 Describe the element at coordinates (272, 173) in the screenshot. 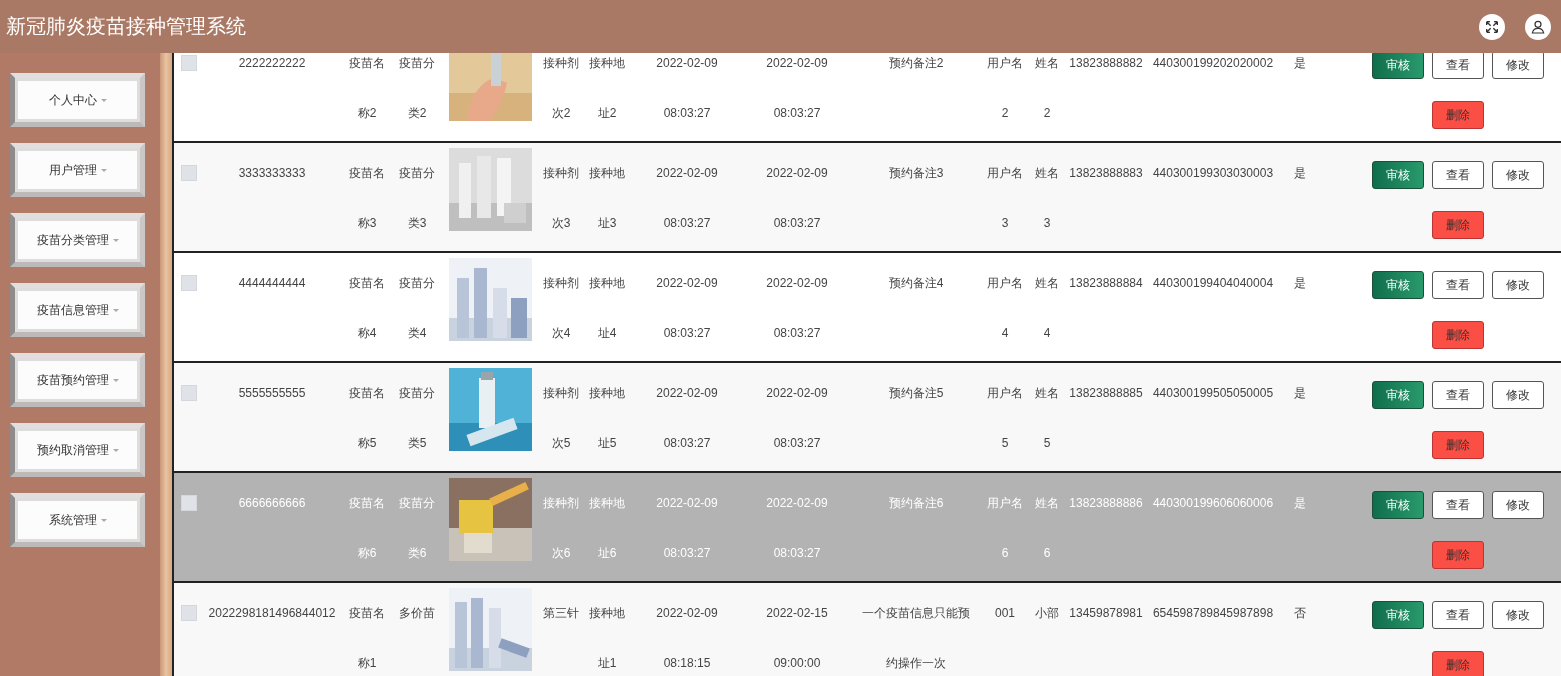

I see `table-cell: 3333333333` at that location.